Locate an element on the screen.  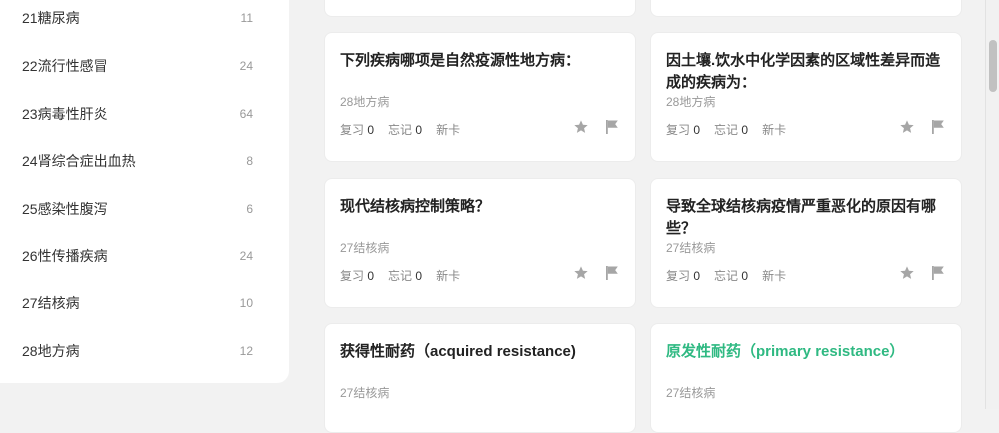
flashcard: 导致全球结核病疫情严重恶化的原因有哪些？ 27结核病 复习 0 忘记 0 新卡 is located at coordinates (806, 243).